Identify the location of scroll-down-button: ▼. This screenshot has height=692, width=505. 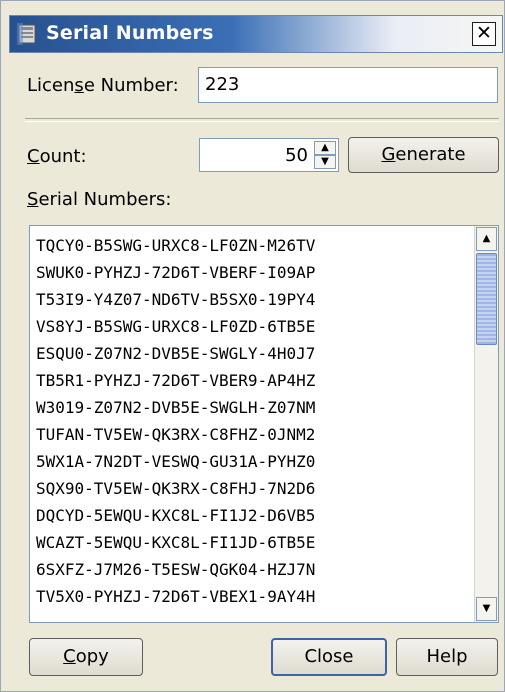
(486, 609).